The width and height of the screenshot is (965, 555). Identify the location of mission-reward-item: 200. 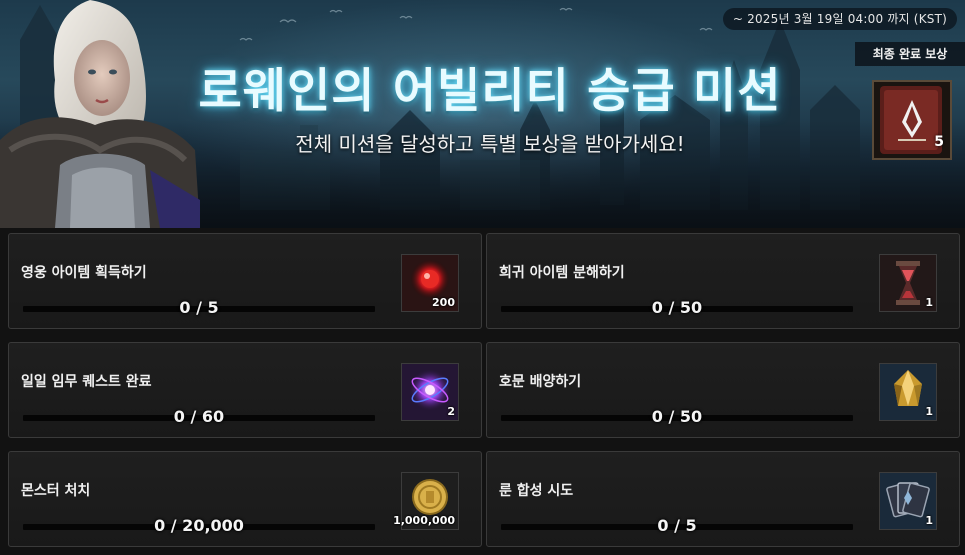
(430, 283).